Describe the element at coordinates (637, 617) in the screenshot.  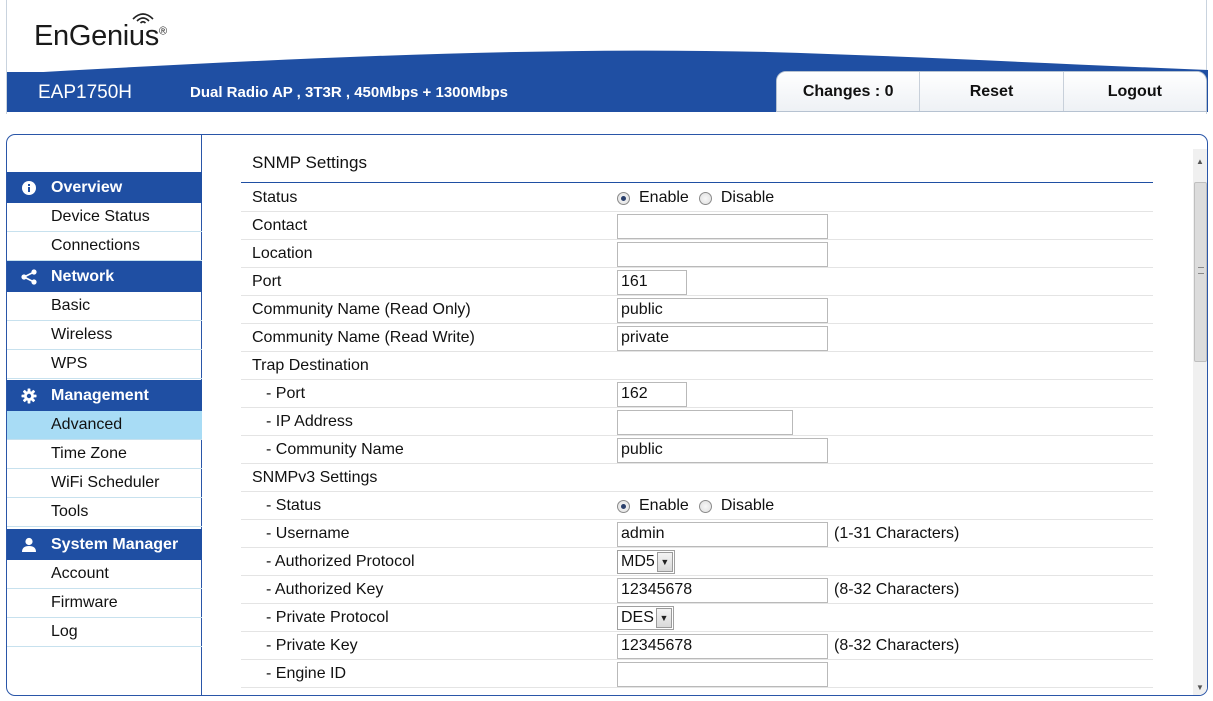
I see `priv-protocol-value: DES` at that location.